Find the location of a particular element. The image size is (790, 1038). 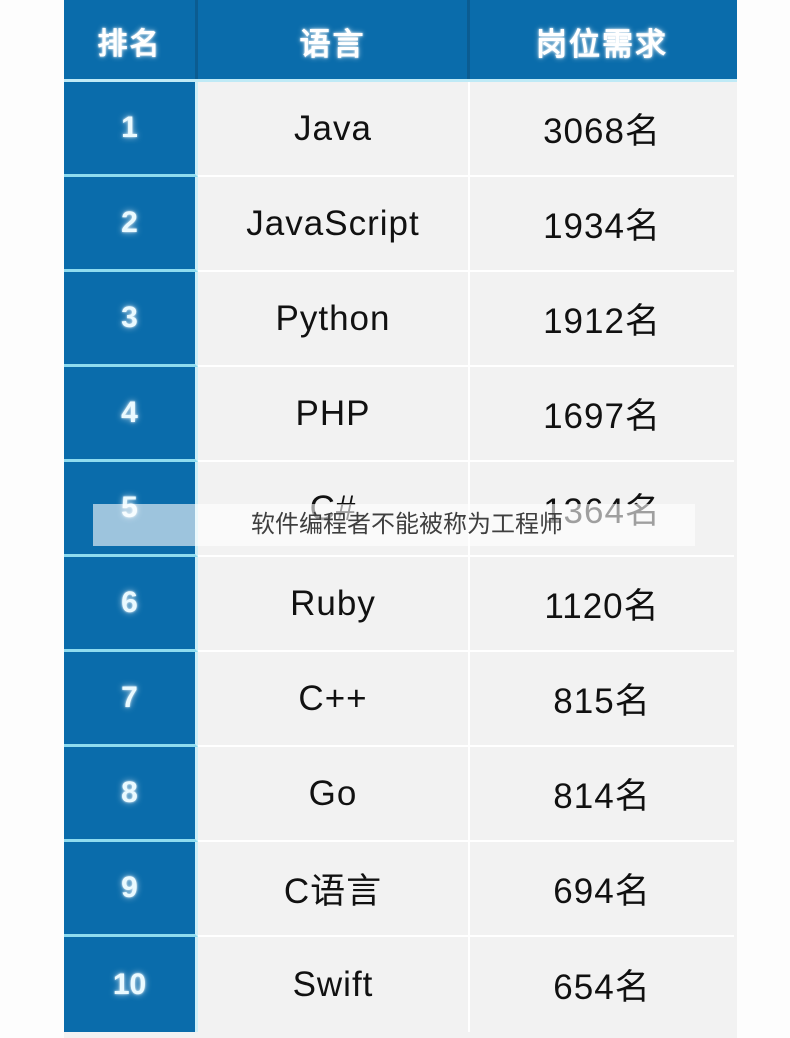

cell-rank: 9 is located at coordinates (131, 889).